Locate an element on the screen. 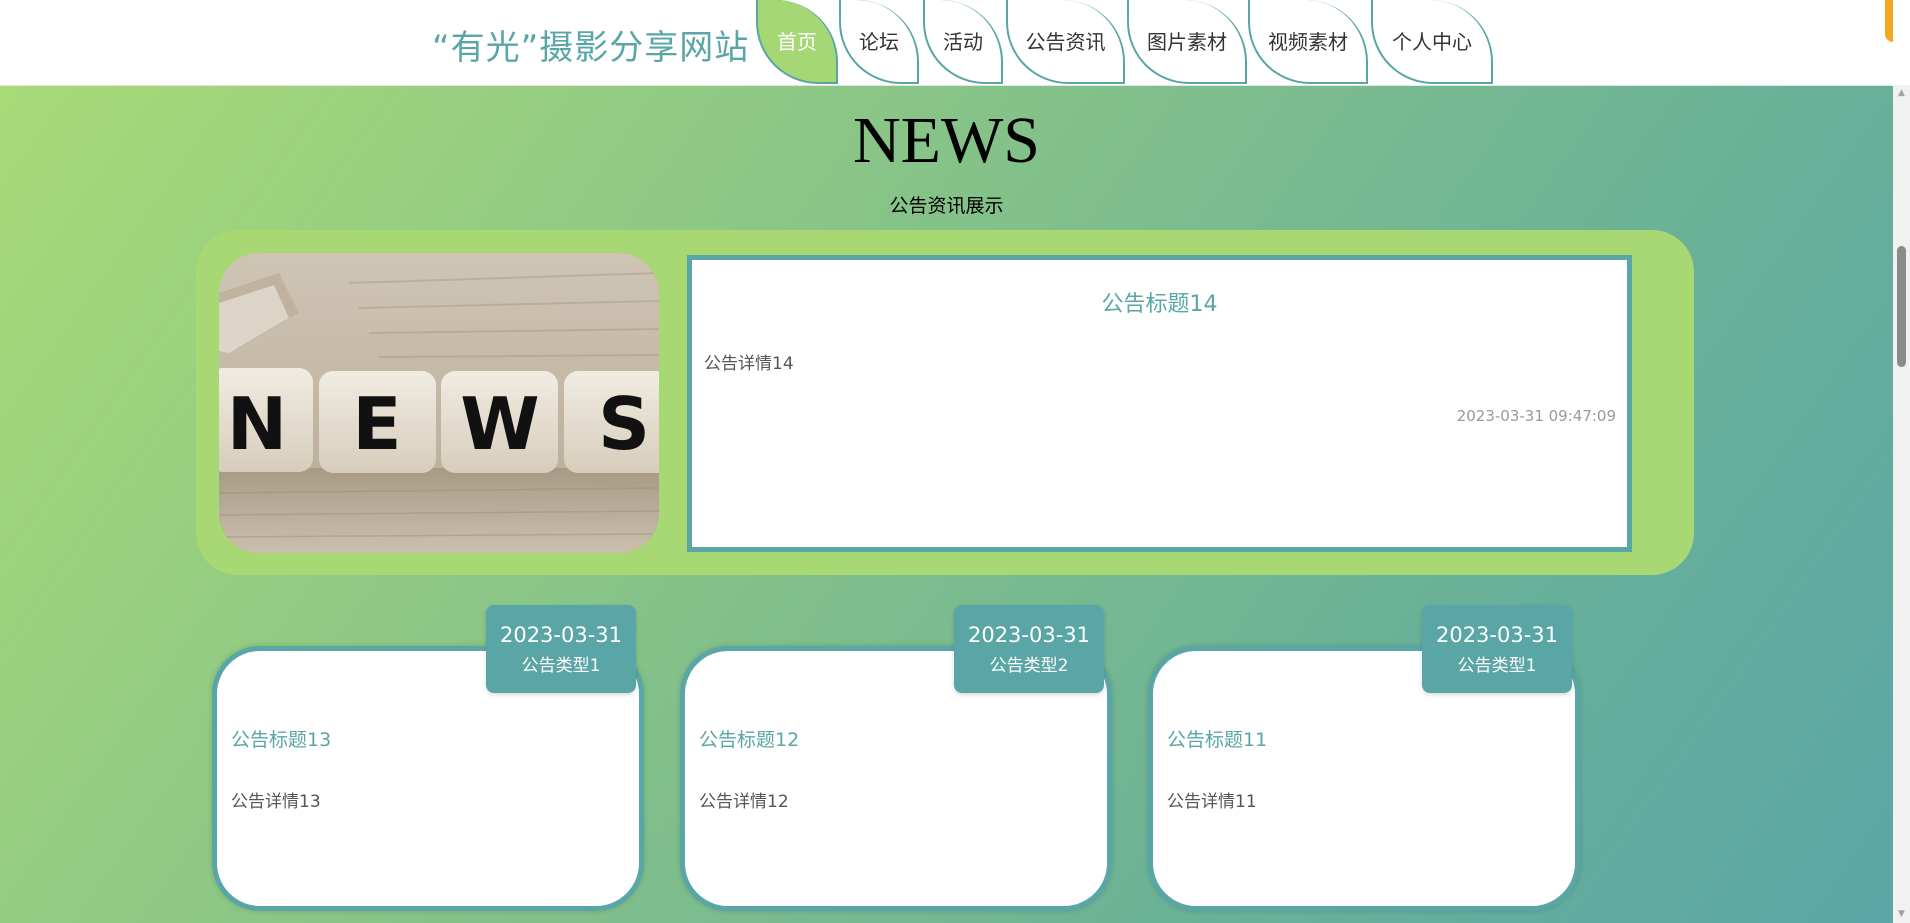  nav-item-image-materials: 图片素材 is located at coordinates (1187, 42).